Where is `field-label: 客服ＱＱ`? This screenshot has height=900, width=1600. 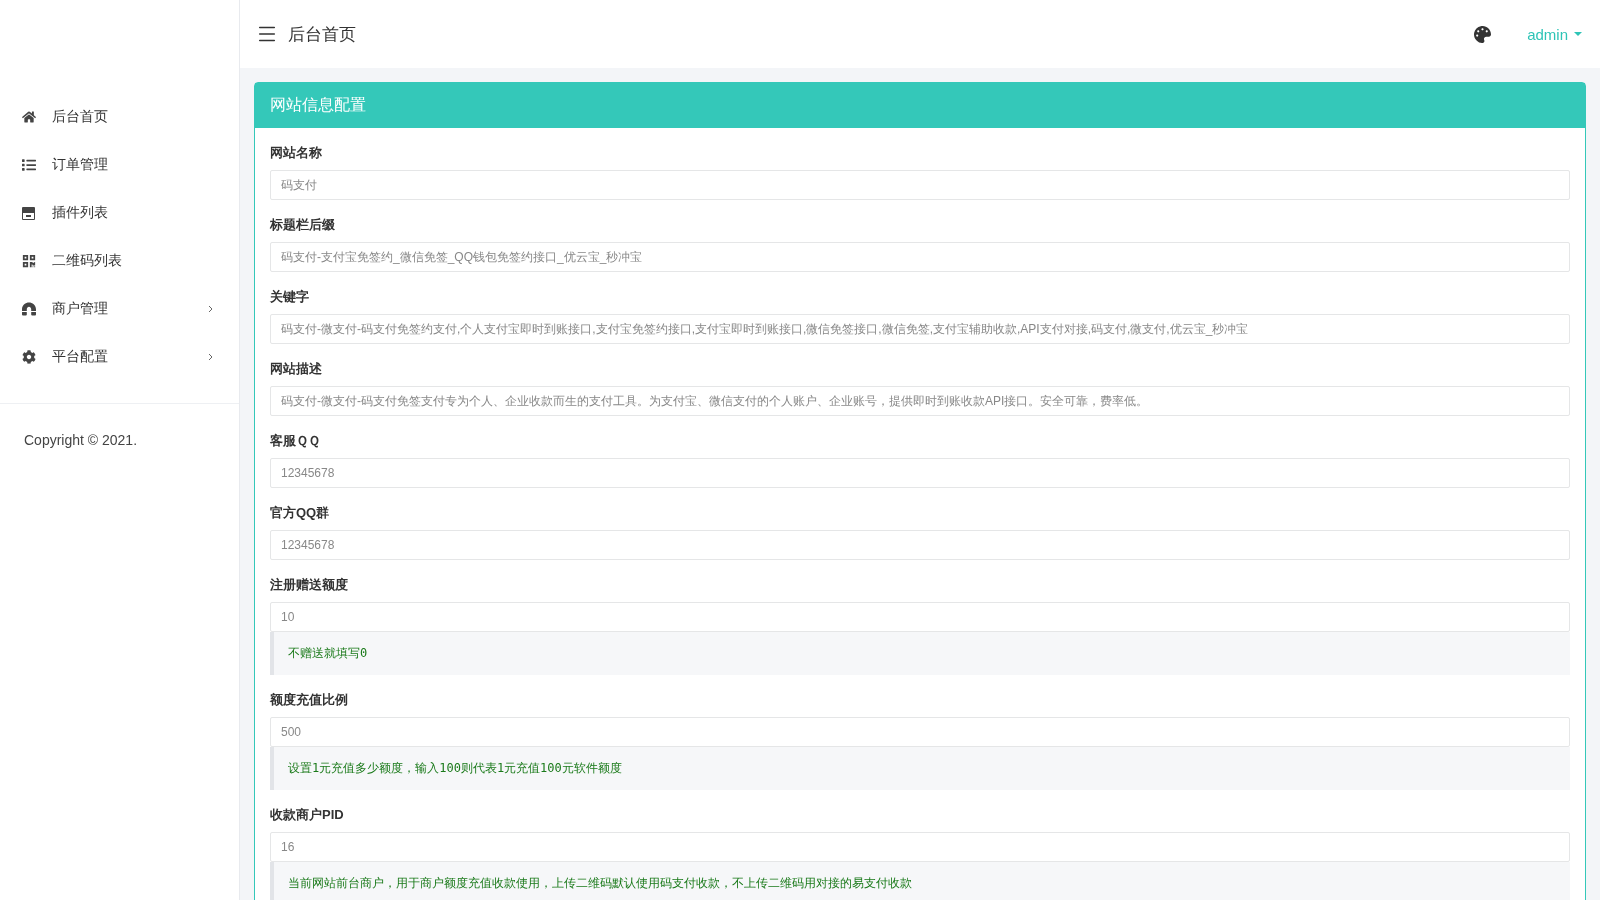
field-label: 客服ＱＱ is located at coordinates (295, 441).